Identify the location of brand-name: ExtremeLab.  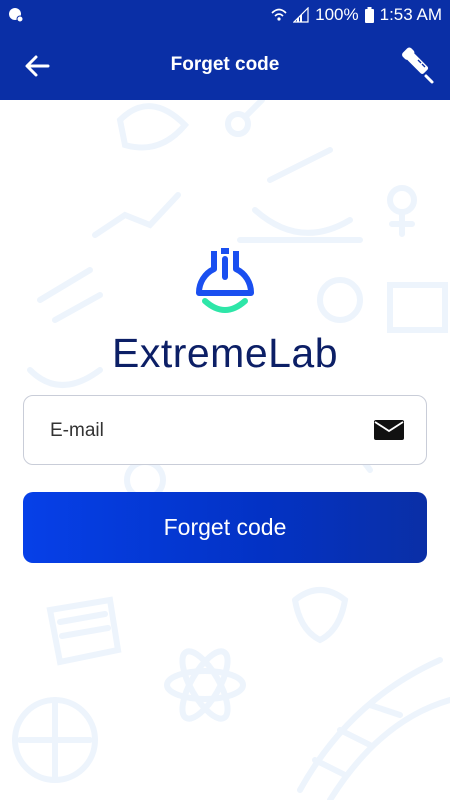
(225, 353).